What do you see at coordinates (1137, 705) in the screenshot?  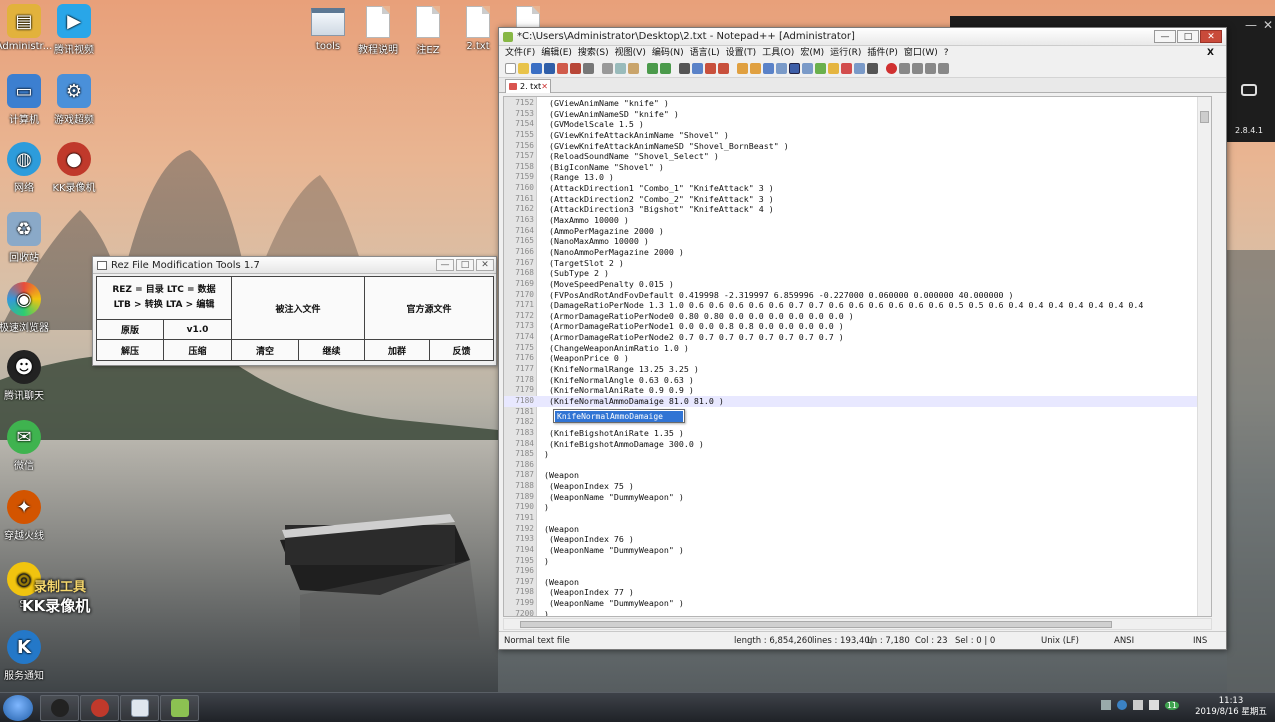 I see `volume-tray-icon` at bounding box center [1137, 705].